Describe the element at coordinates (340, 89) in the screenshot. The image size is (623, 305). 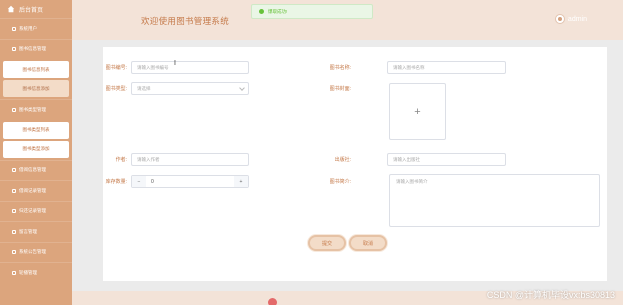
I see `cover-label: 图书封面:` at that location.